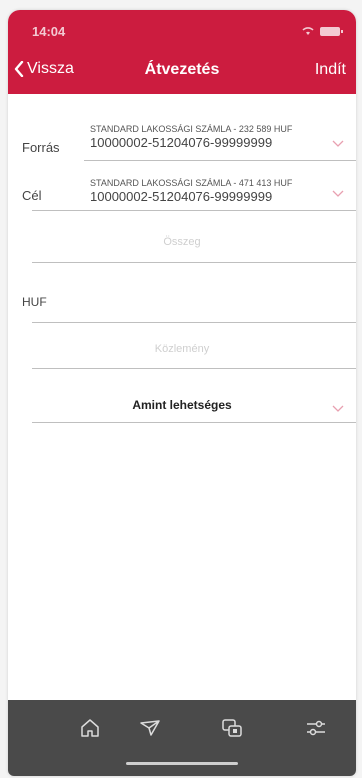 The height and width of the screenshot is (778, 362). What do you see at coordinates (32, 195) in the screenshot?
I see `target-label: Cél` at bounding box center [32, 195].